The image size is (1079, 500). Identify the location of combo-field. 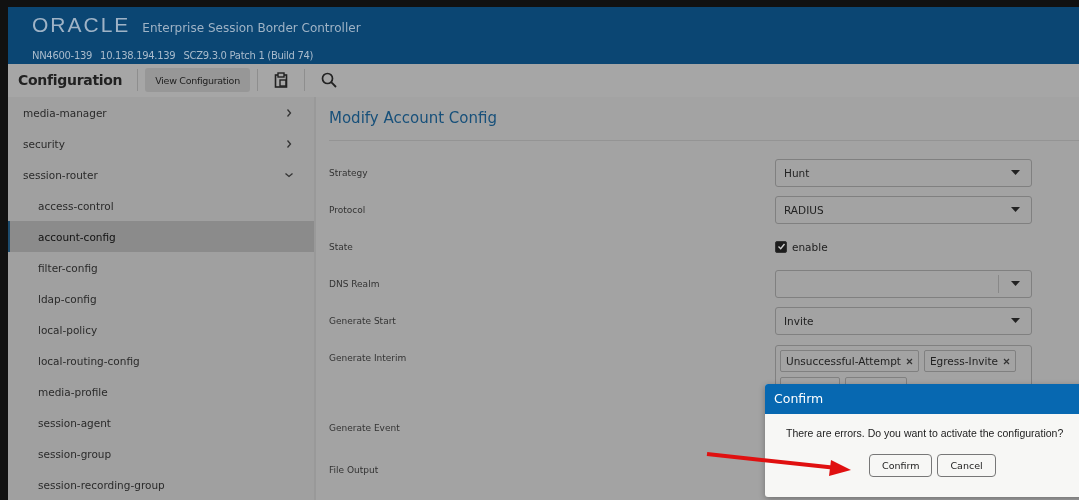
(903, 283).